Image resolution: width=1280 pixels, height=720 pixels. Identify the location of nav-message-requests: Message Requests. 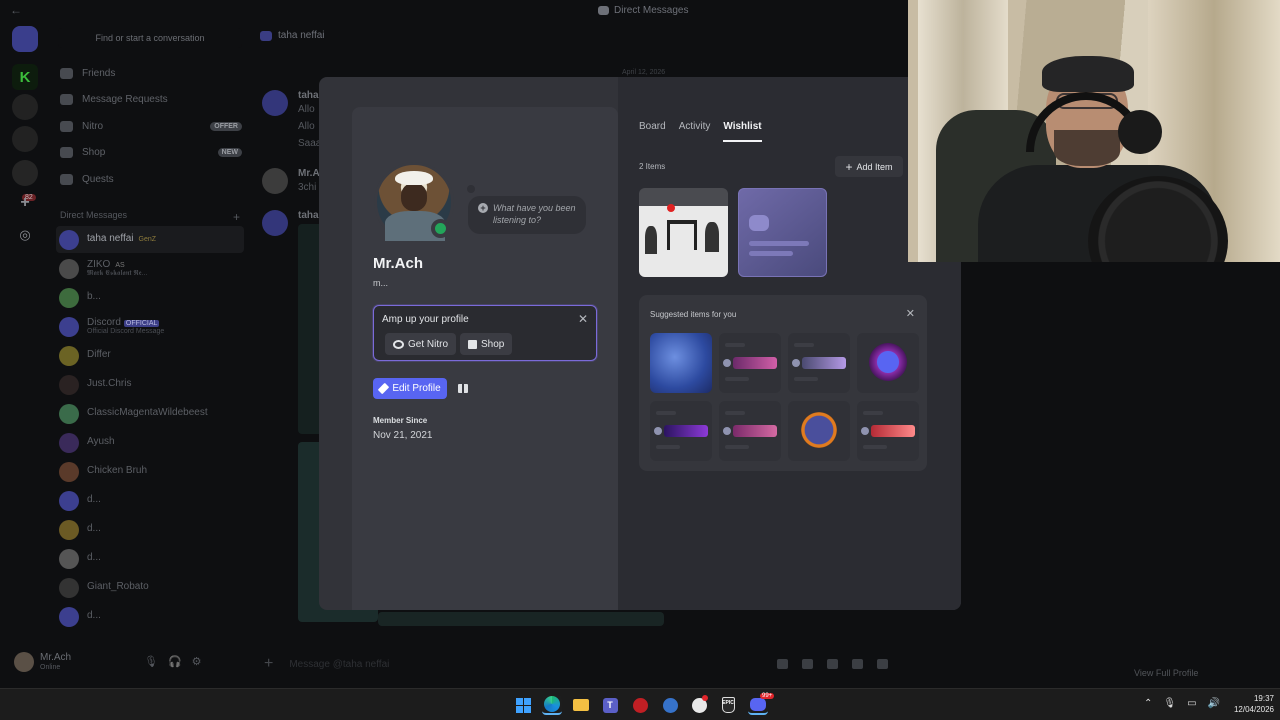
(150, 99).